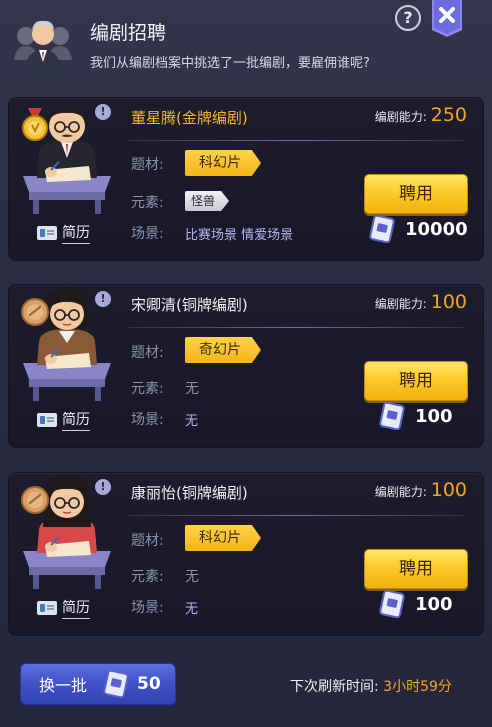 This screenshot has width=492, height=727. What do you see at coordinates (246, 43) in the screenshot?
I see `header: 编剧招聘 我们从编剧档案中挑选了一批编剧，要雇佣谁呢? ?` at bounding box center [246, 43].